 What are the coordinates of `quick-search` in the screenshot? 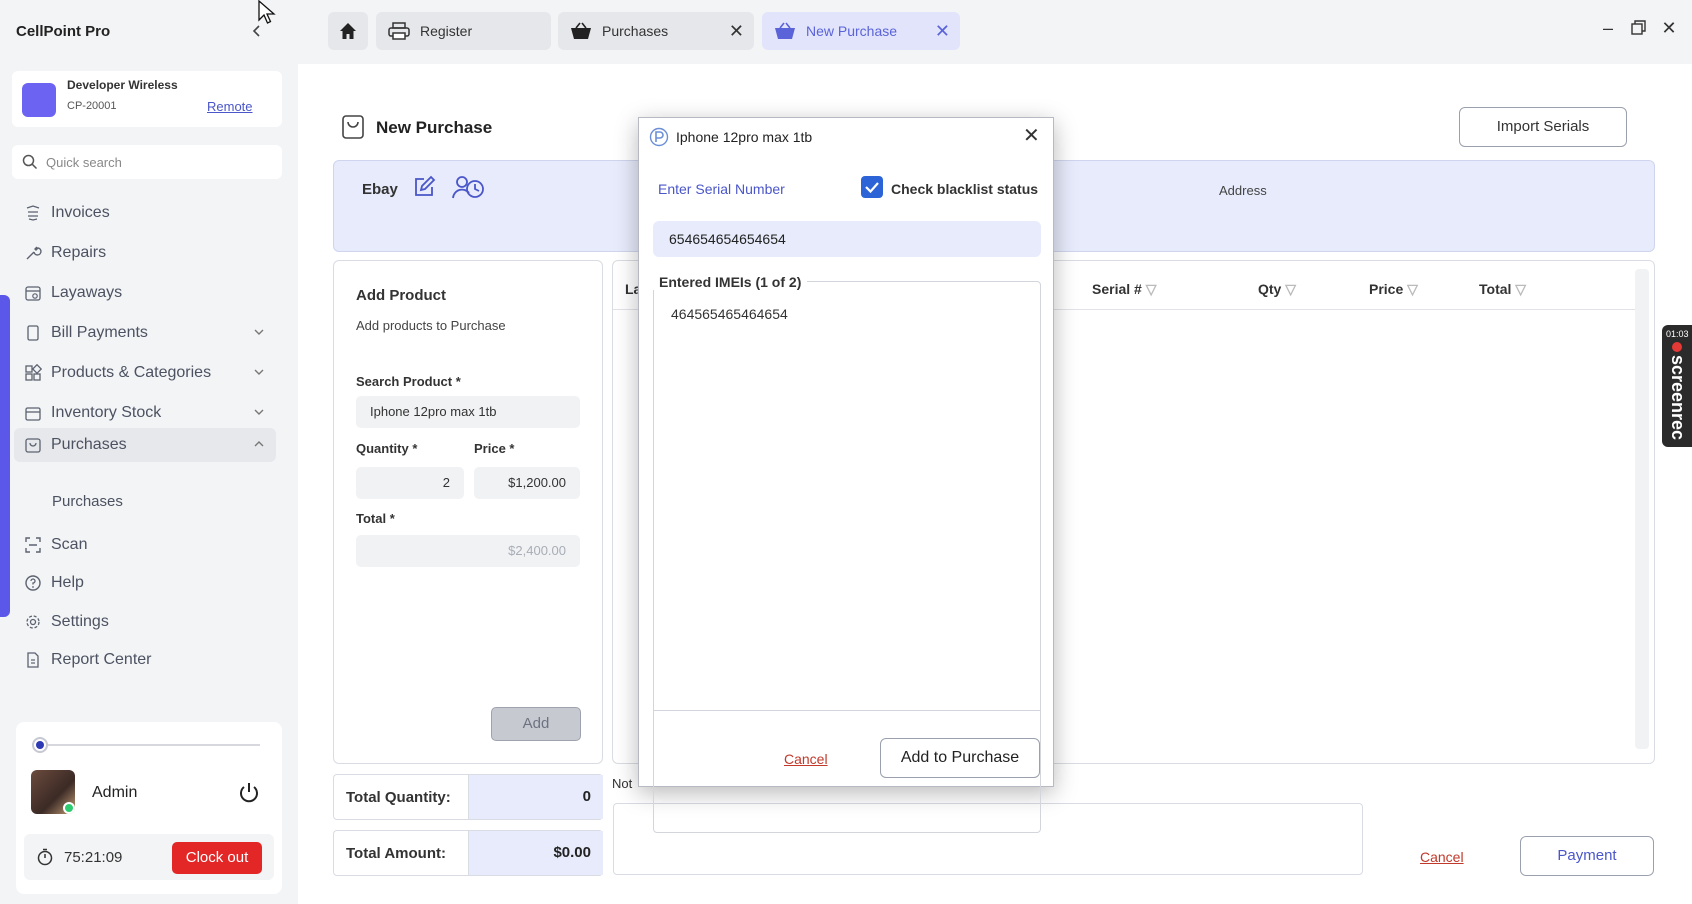 It's located at (147, 162).